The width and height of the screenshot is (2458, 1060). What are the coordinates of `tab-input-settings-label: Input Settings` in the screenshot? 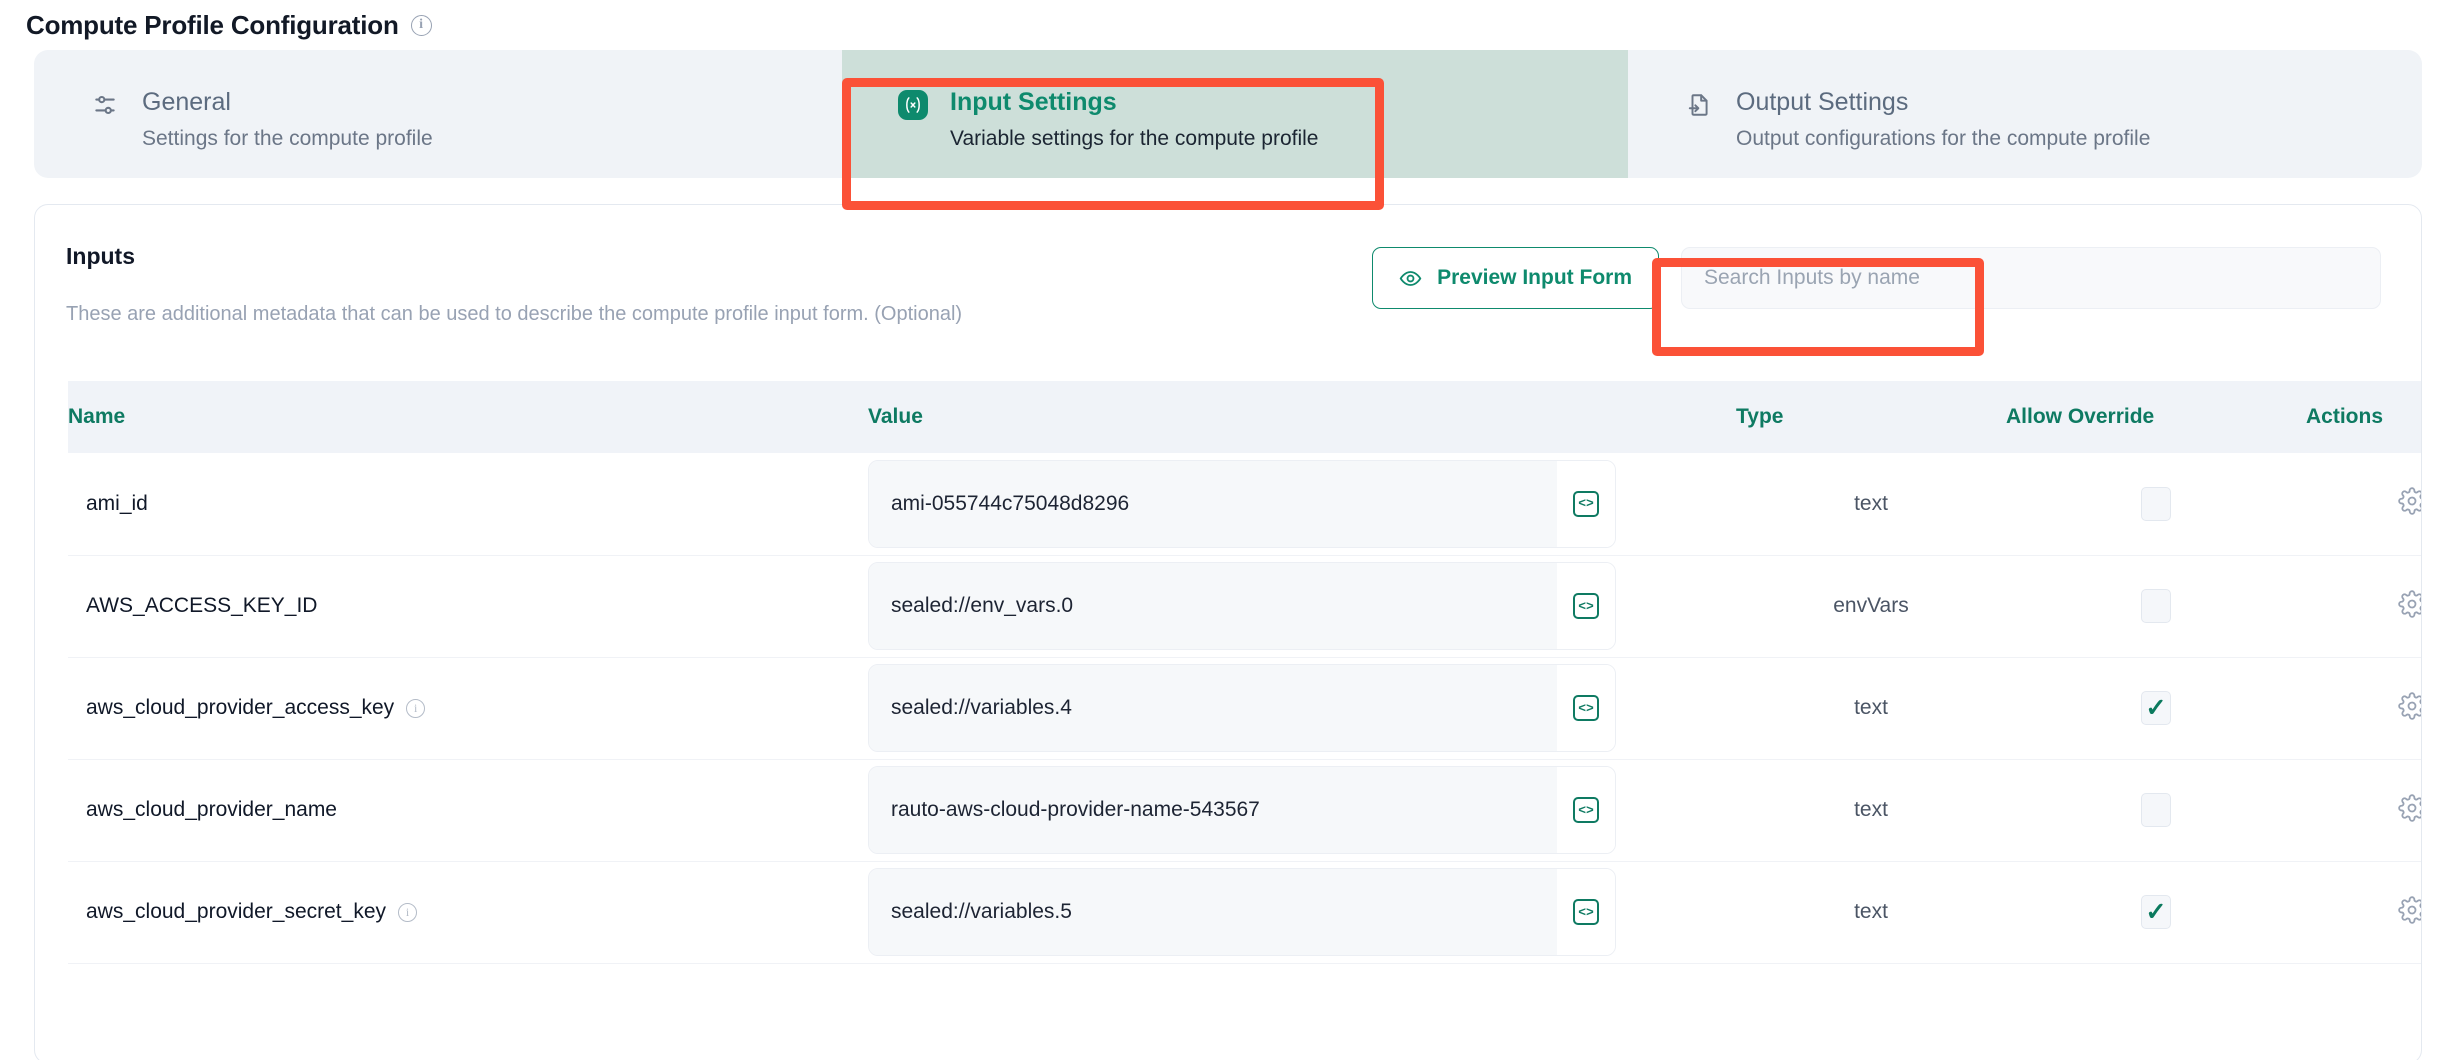 It's located at (1033, 102).